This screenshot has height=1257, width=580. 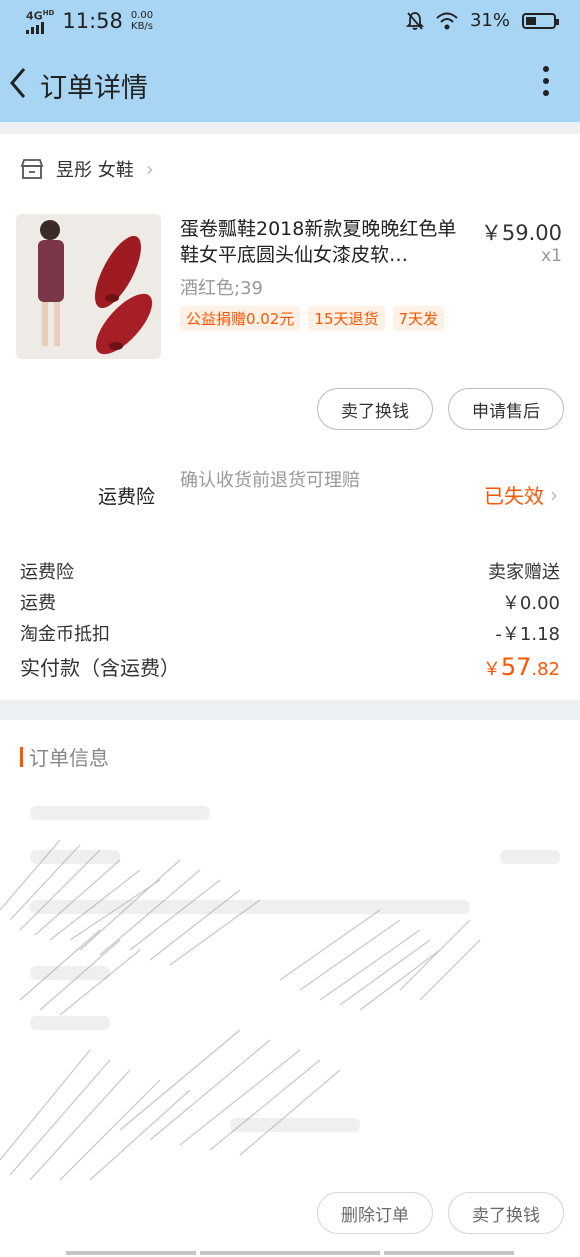 I want to click on summary-value: 卖家赠送, so click(x=524, y=572).